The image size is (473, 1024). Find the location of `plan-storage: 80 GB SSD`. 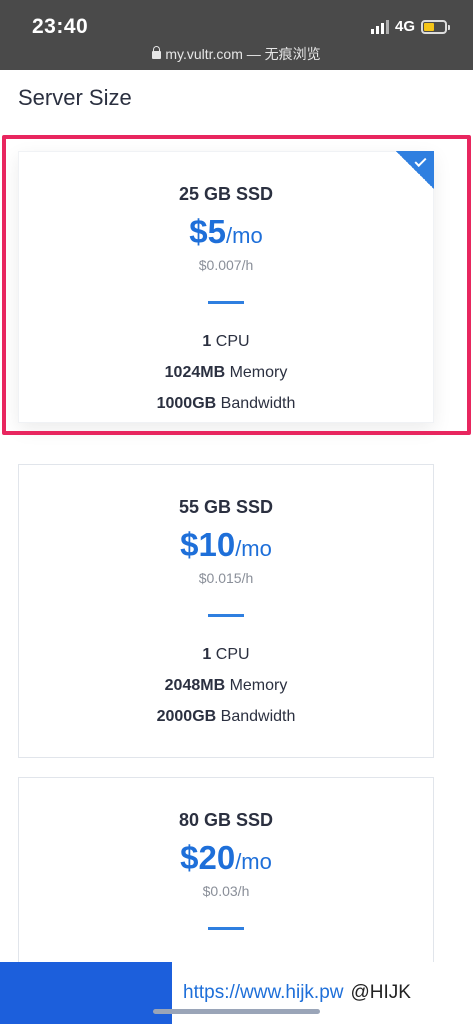

plan-storage: 80 GB SSD is located at coordinates (226, 820).